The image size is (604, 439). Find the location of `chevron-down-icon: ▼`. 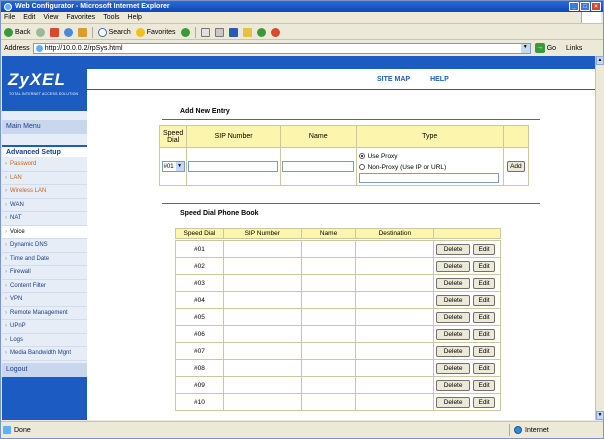

chevron-down-icon: ▼ is located at coordinates (525, 48).